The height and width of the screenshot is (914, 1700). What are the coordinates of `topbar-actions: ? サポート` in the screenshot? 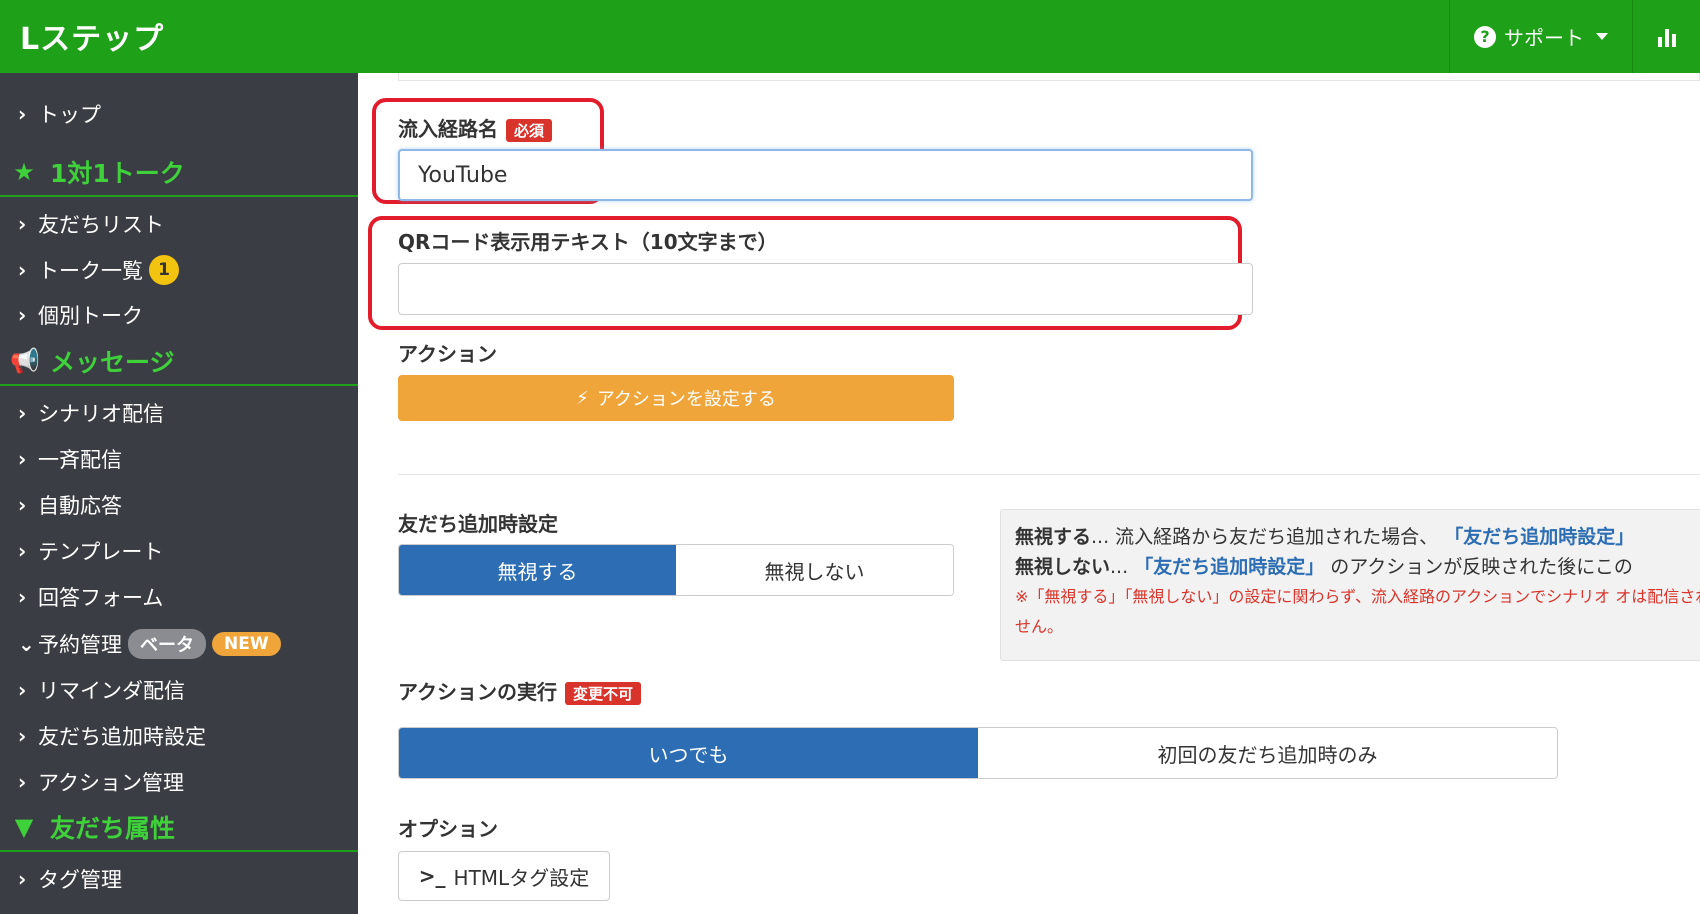 It's located at (1574, 36).